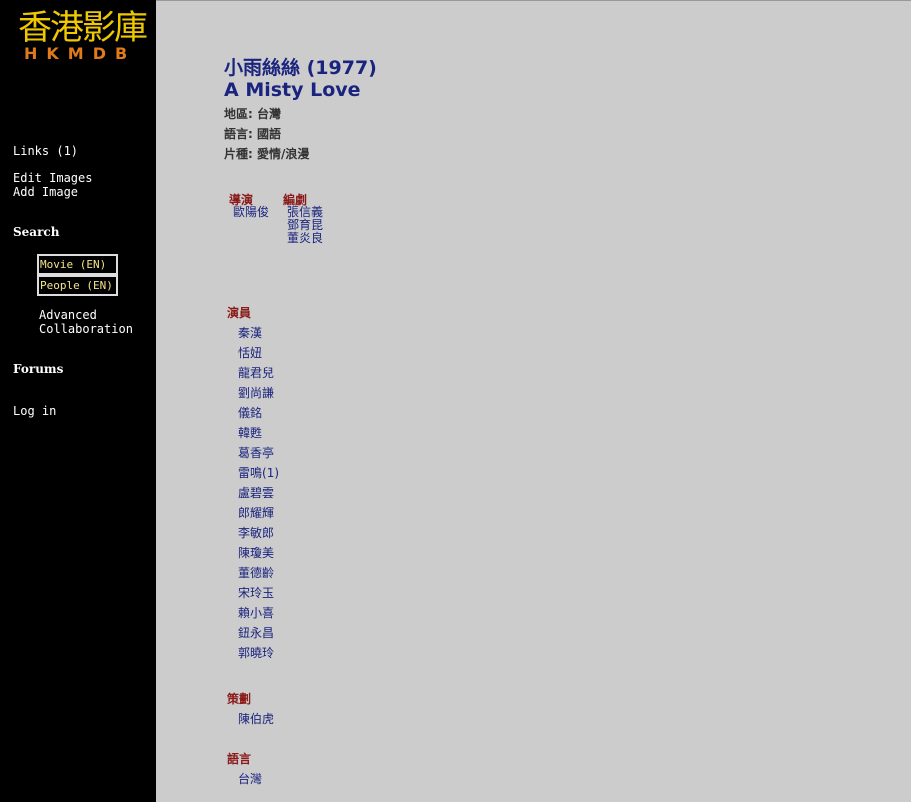  Describe the element at coordinates (250, 473) in the screenshot. I see `cast-member-name: 雷鳴` at that location.